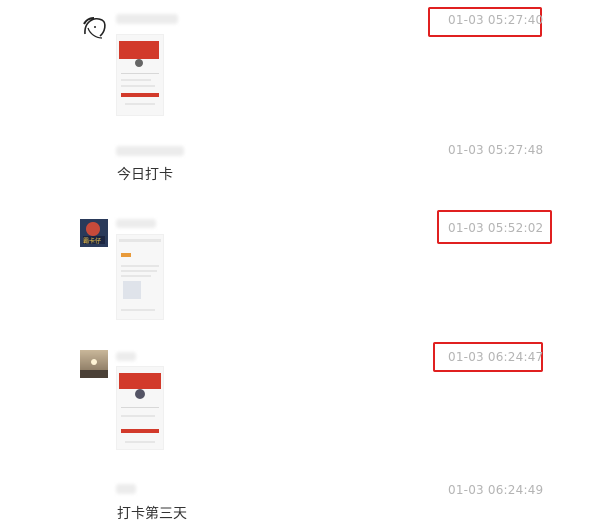 This screenshot has height=532, width=600. I want to click on sunrise-photo-icon, so click(94, 364).